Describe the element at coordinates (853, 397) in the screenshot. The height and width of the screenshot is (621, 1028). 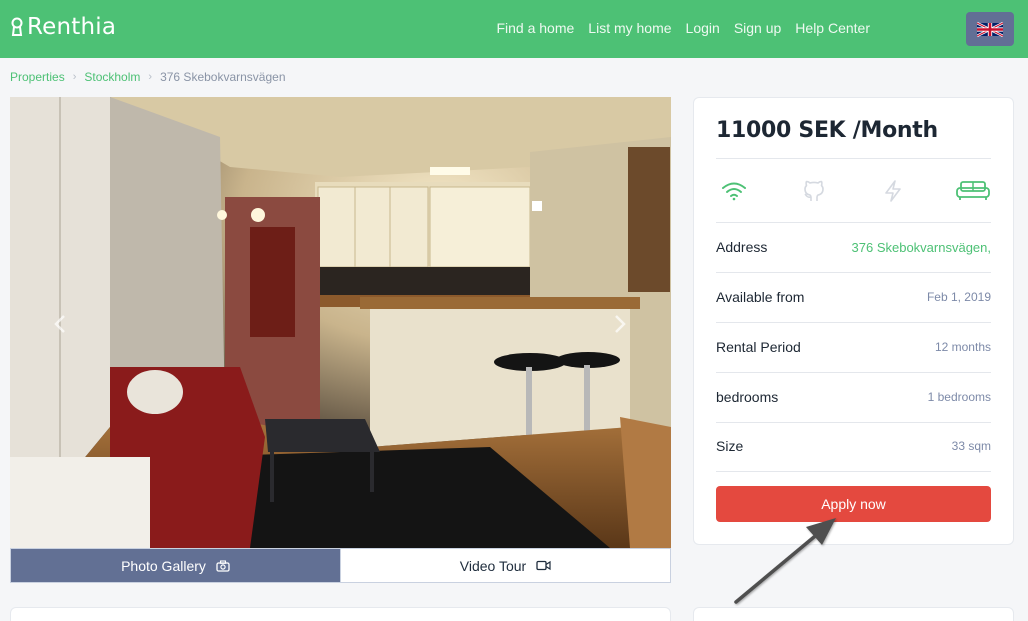
I see `detail-row-bedrooms: bedrooms 1 bedrooms` at that location.